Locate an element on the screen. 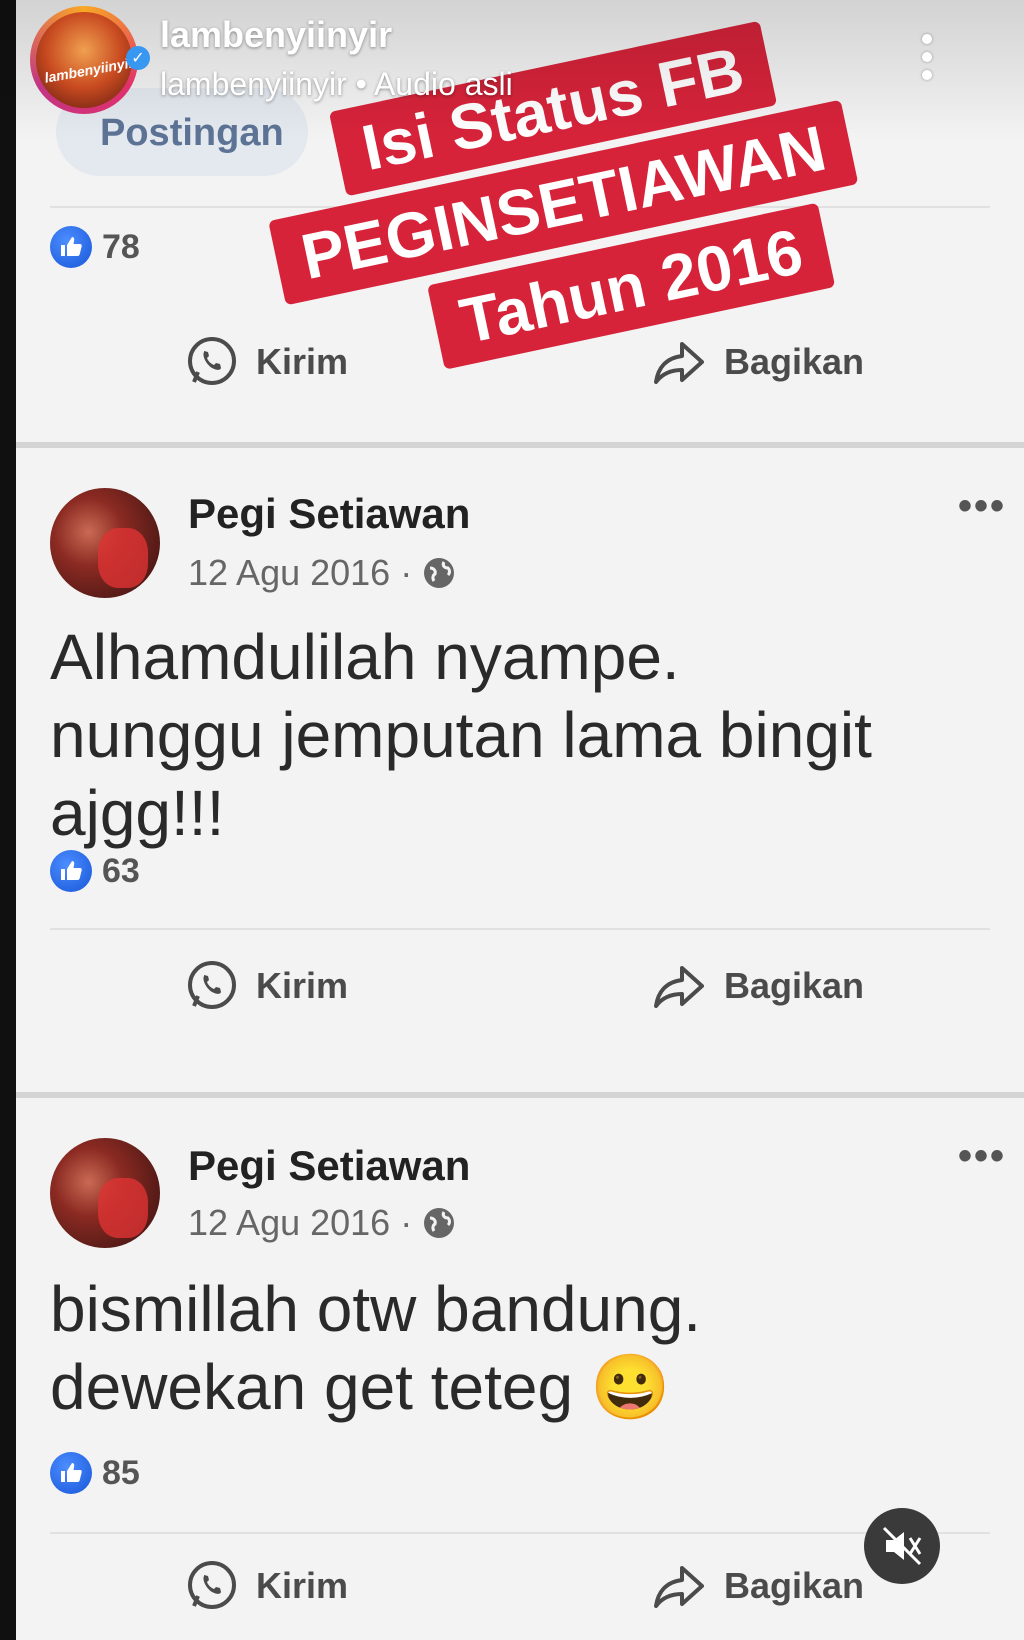 Image resolution: width=1024 pixels, height=1640 pixels. avatar-image: lambenyiinyir is located at coordinates (84, 60).